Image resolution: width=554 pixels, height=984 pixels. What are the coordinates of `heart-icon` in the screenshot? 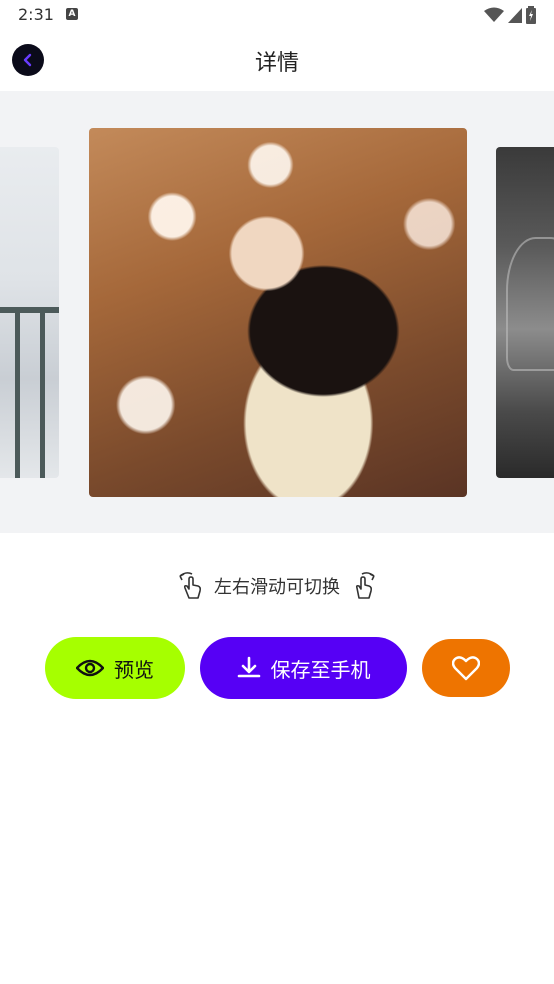 It's located at (466, 668).